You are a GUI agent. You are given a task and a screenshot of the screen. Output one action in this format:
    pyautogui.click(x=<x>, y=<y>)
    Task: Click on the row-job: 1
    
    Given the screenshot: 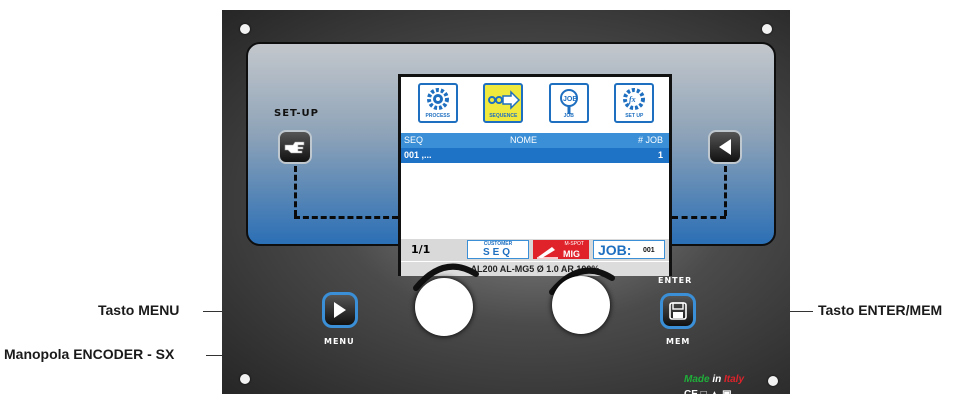 What is the action you would take?
    pyautogui.click(x=660, y=155)
    